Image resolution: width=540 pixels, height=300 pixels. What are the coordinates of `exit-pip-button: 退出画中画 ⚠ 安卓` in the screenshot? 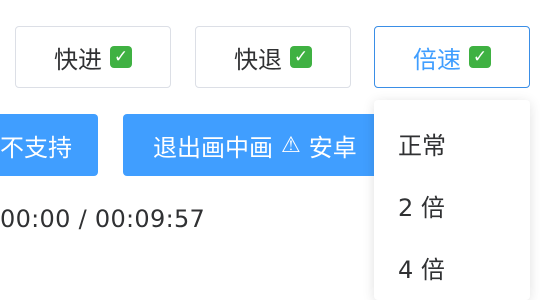 It's located at (253, 145).